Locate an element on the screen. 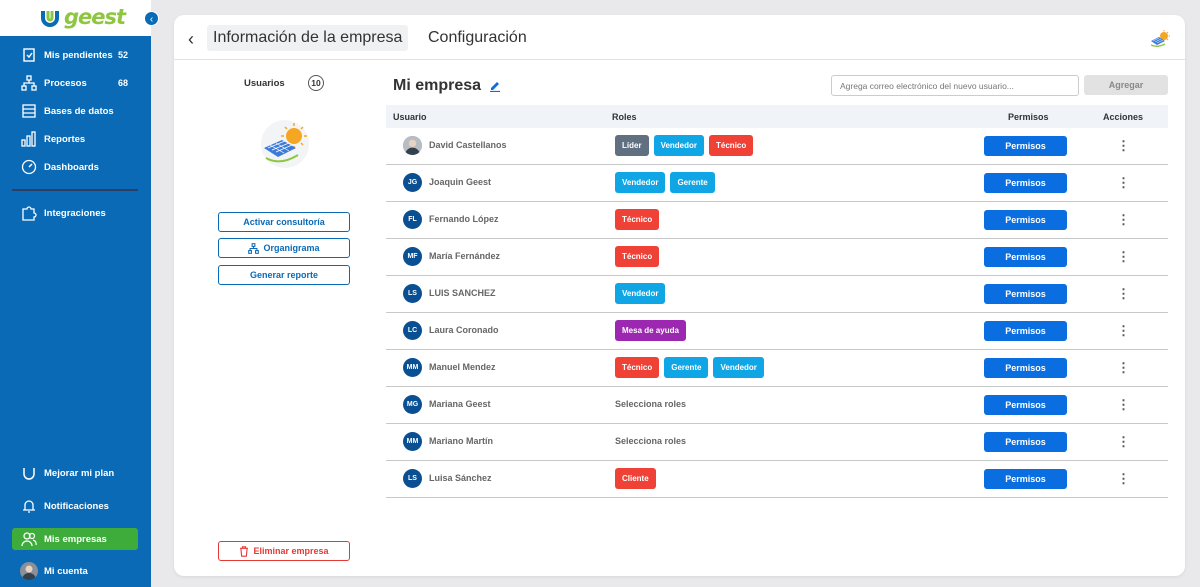 The image size is (1200, 587). geest-logo: geest is located at coordinates (83, 17).